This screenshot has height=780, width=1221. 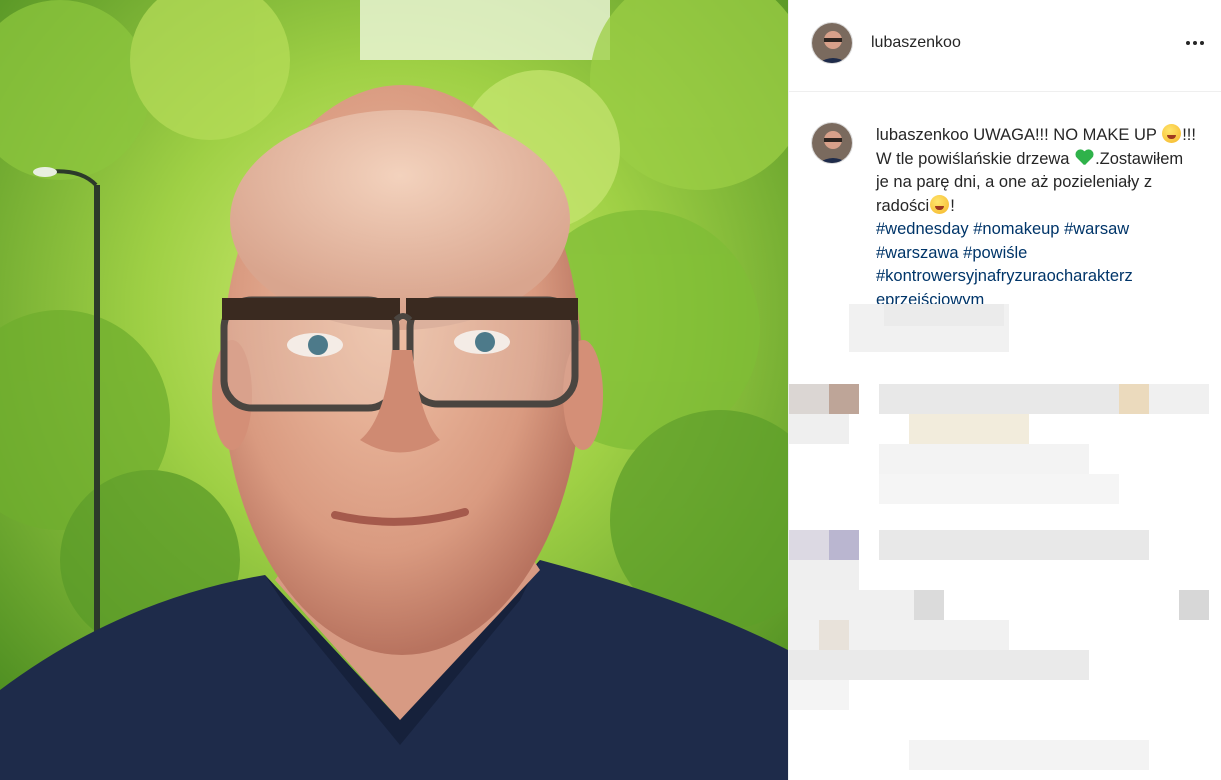 What do you see at coordinates (1016, 229) in the screenshot?
I see `hashtag-link: #nomakeup` at bounding box center [1016, 229].